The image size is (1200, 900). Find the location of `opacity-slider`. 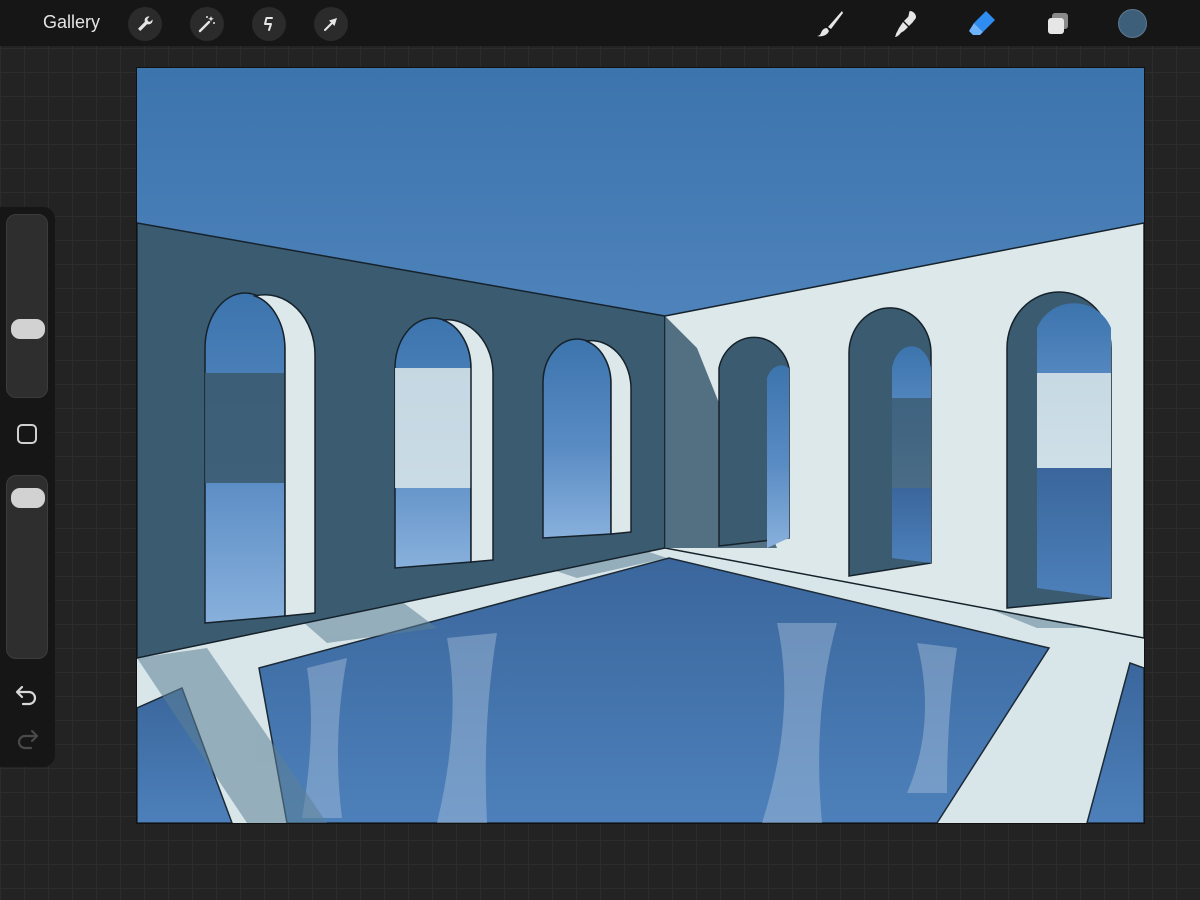

opacity-slider is located at coordinates (27, 567).